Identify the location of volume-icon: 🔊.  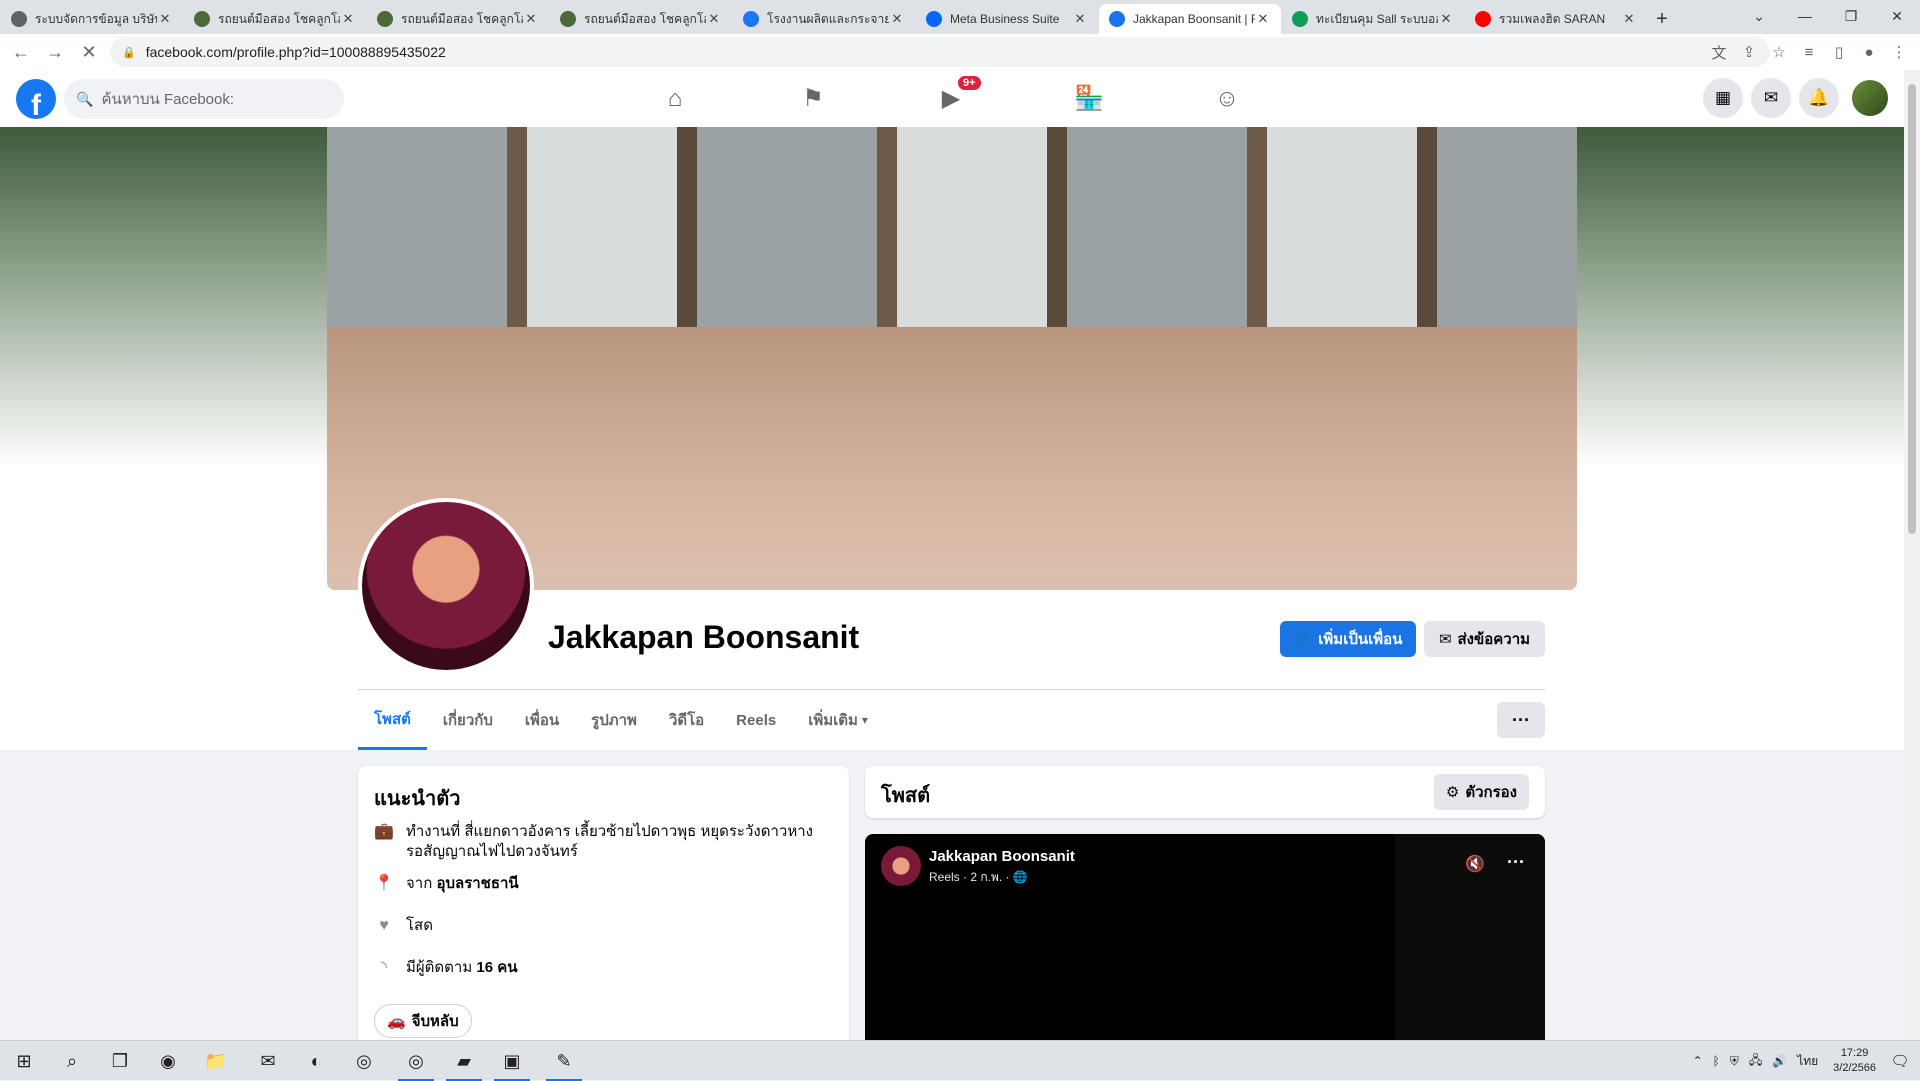
(1779, 1061).